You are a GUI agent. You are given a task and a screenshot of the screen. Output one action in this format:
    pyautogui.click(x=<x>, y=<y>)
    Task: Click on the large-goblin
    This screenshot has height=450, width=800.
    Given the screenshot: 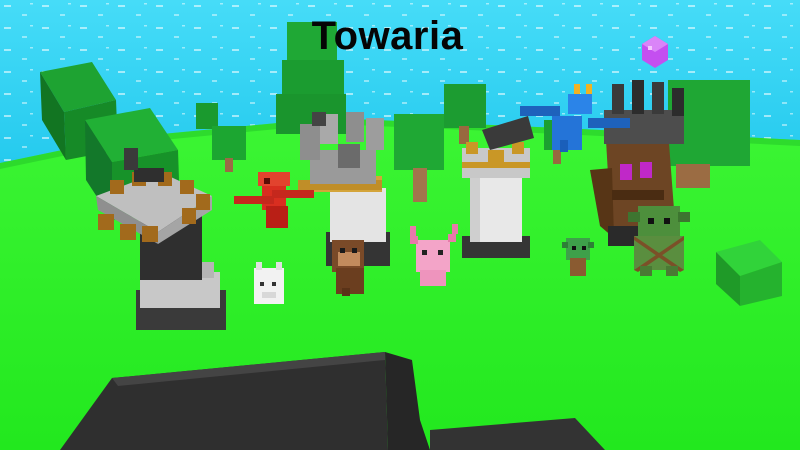 What is the action you would take?
    pyautogui.click(x=659, y=241)
    